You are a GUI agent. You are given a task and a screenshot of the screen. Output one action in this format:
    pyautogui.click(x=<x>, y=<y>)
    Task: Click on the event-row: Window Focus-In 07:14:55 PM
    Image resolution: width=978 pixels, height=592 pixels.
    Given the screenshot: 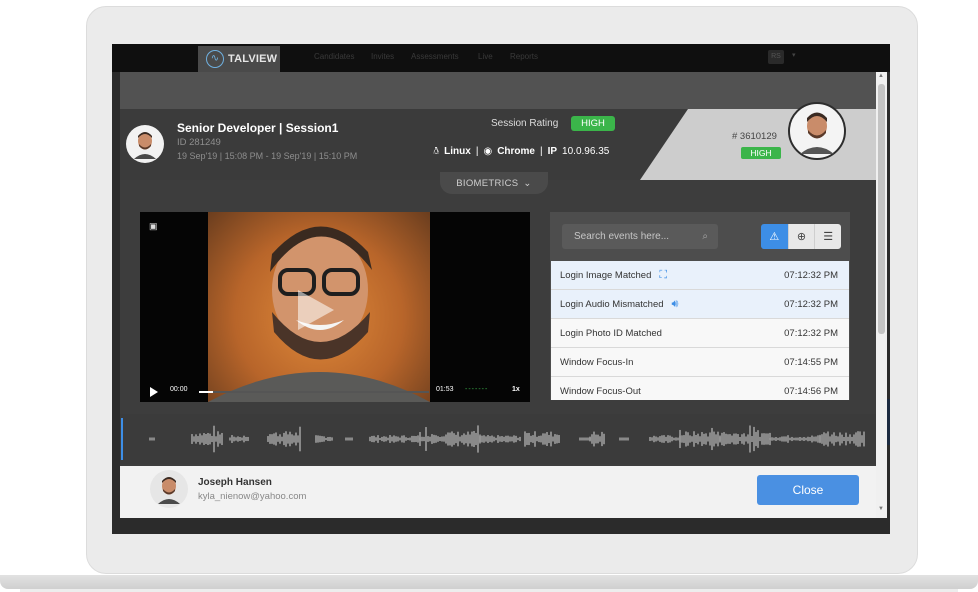 What is the action you would take?
    pyautogui.click(x=700, y=362)
    